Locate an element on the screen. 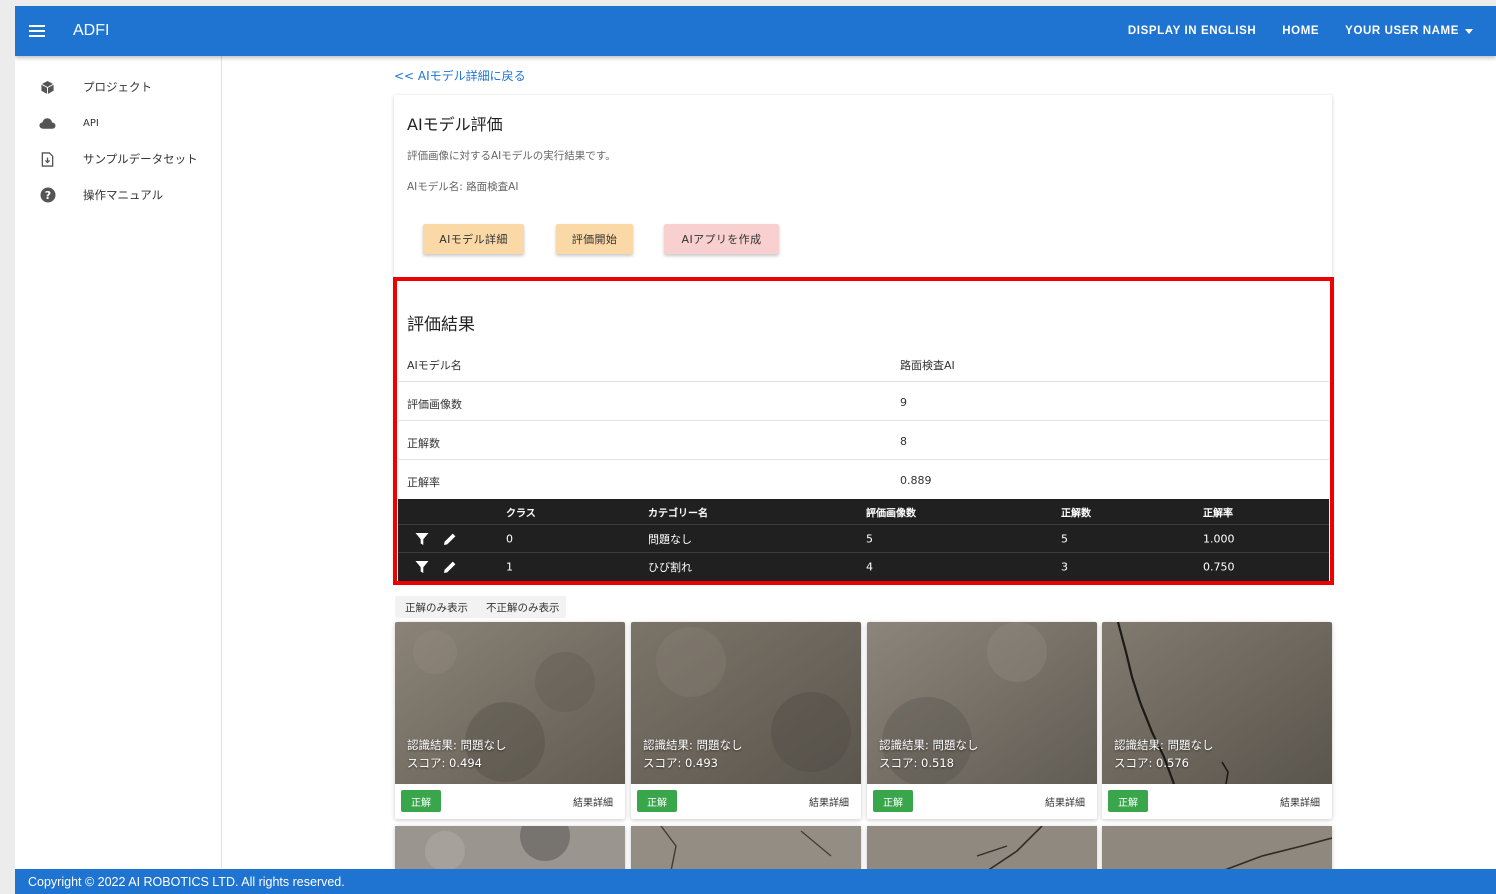  recognition-score: スコア: 0.576 is located at coordinates (1151, 763).